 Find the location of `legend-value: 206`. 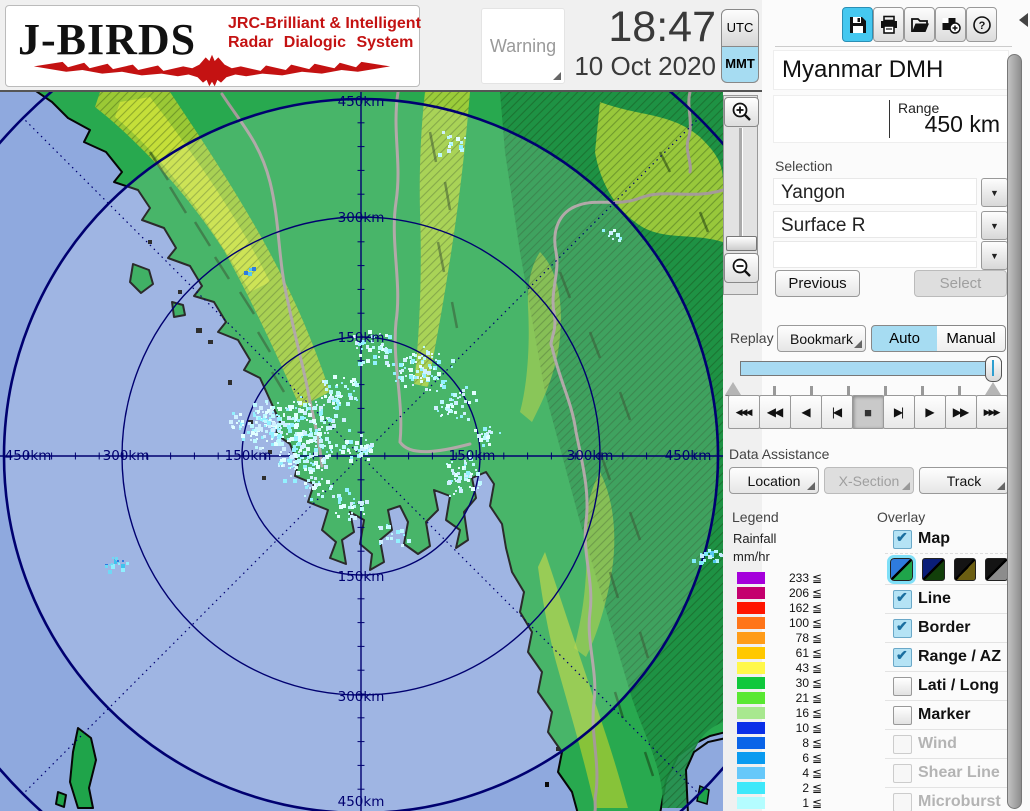

legend-value: 206 is located at coordinates (798, 592).